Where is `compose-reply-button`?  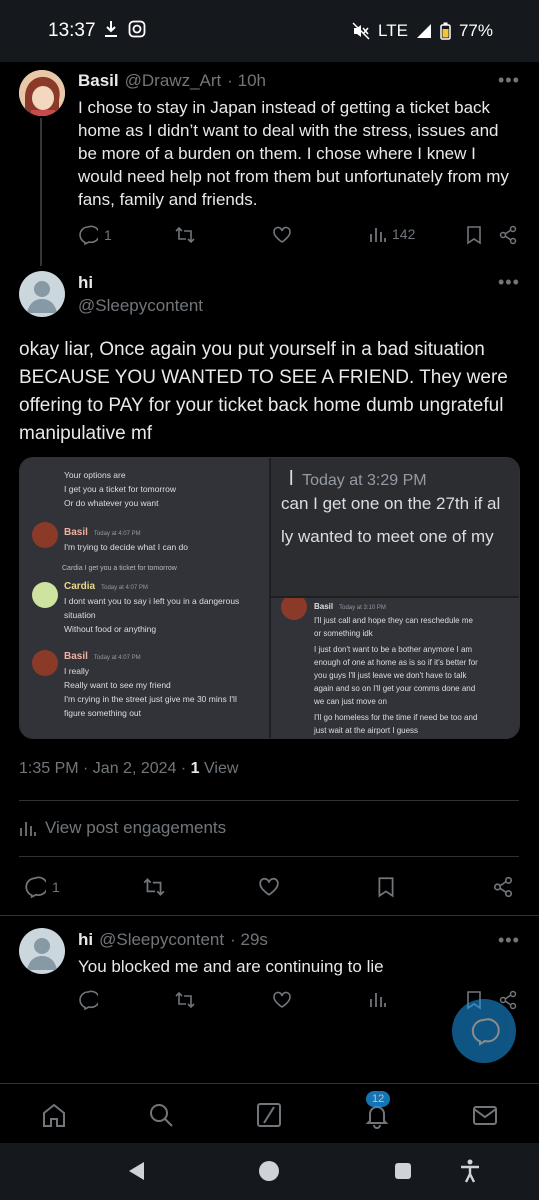 compose-reply-button is located at coordinates (484, 1031).